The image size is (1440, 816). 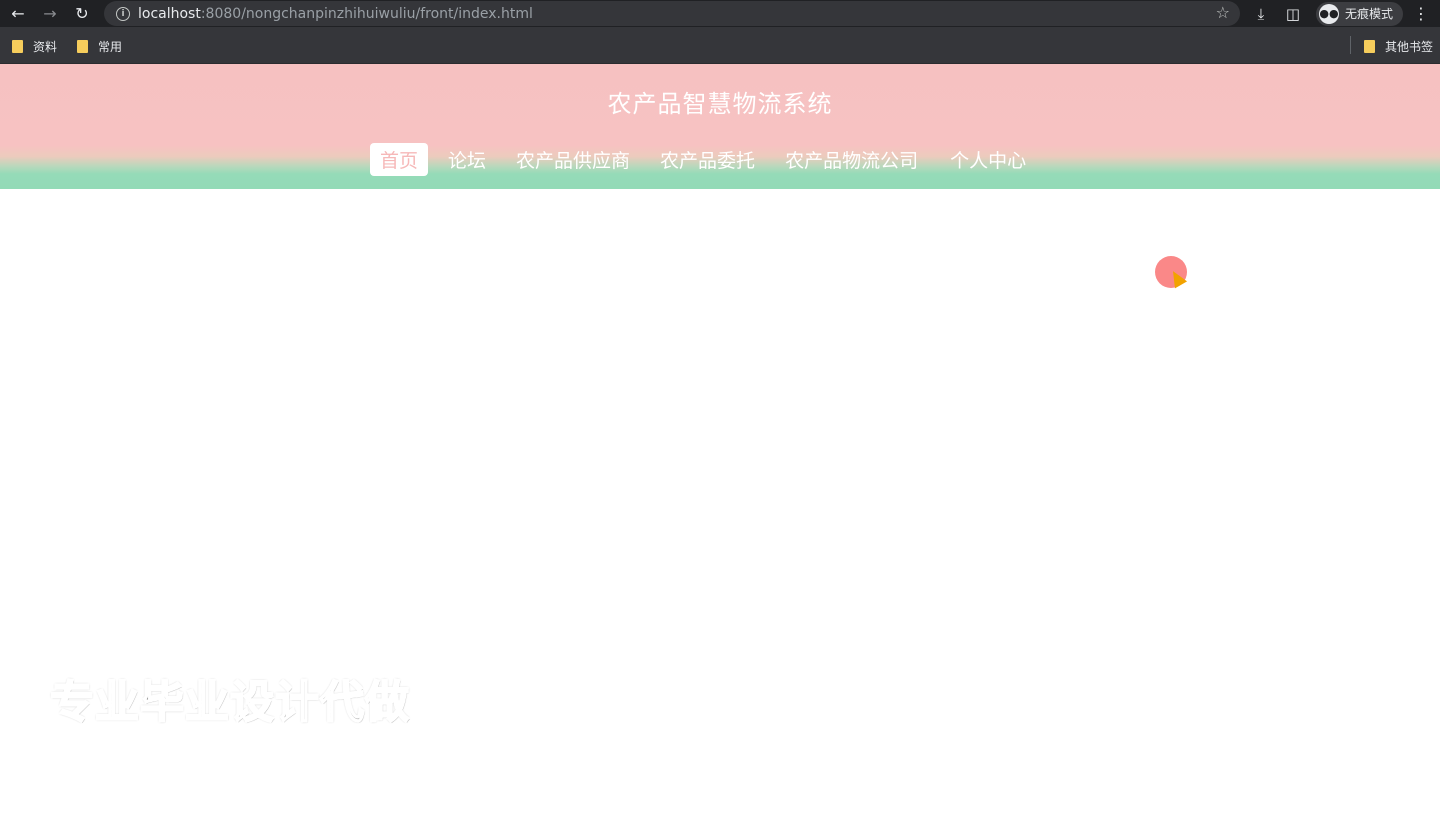 What do you see at coordinates (18, 13) in the screenshot?
I see `back-icon: ←` at bounding box center [18, 13].